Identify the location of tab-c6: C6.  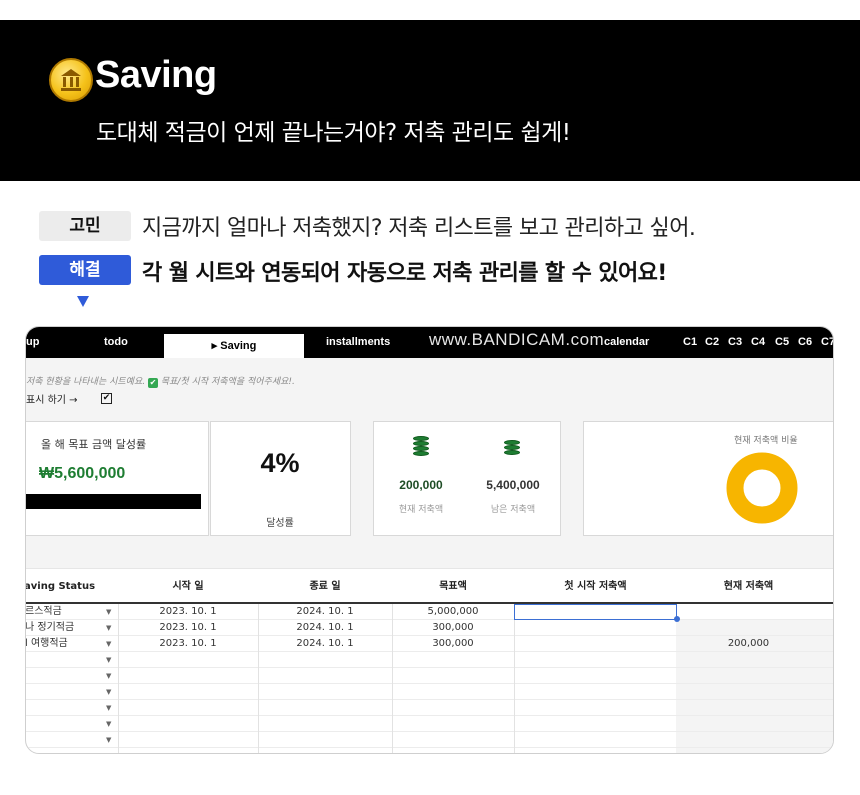
(805, 342).